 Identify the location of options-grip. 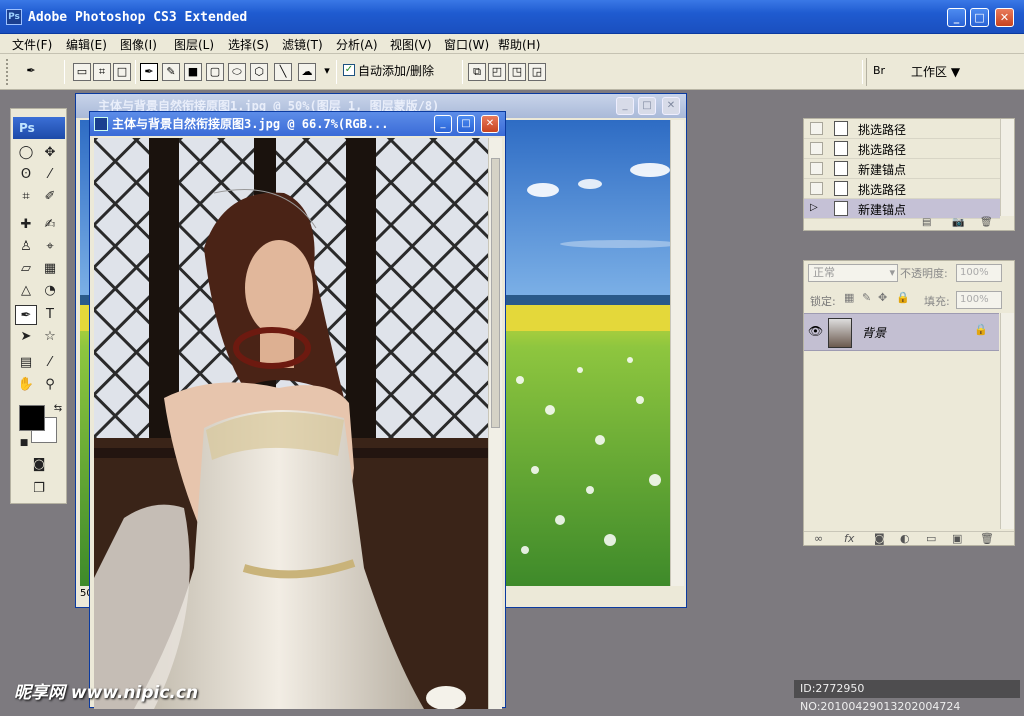
(8, 72).